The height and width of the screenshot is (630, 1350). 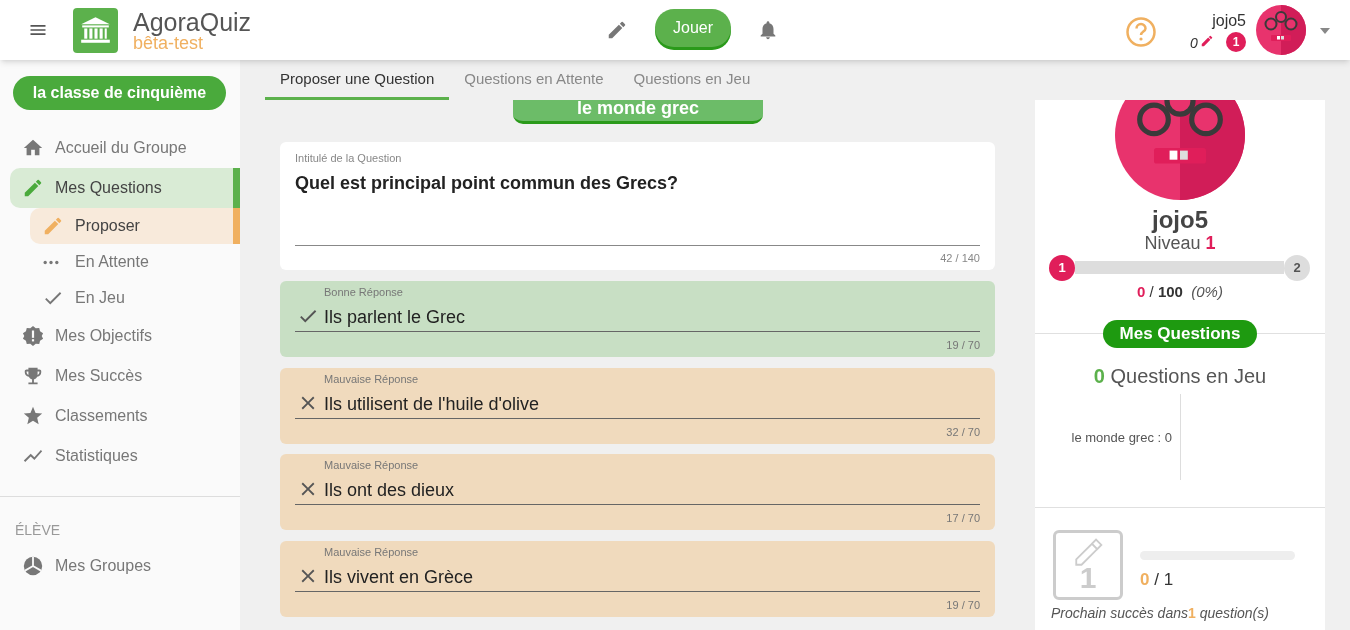 I want to click on answer-field: Mauvaise Réponse Ils vivent en Grèce, so click(x=637, y=568).